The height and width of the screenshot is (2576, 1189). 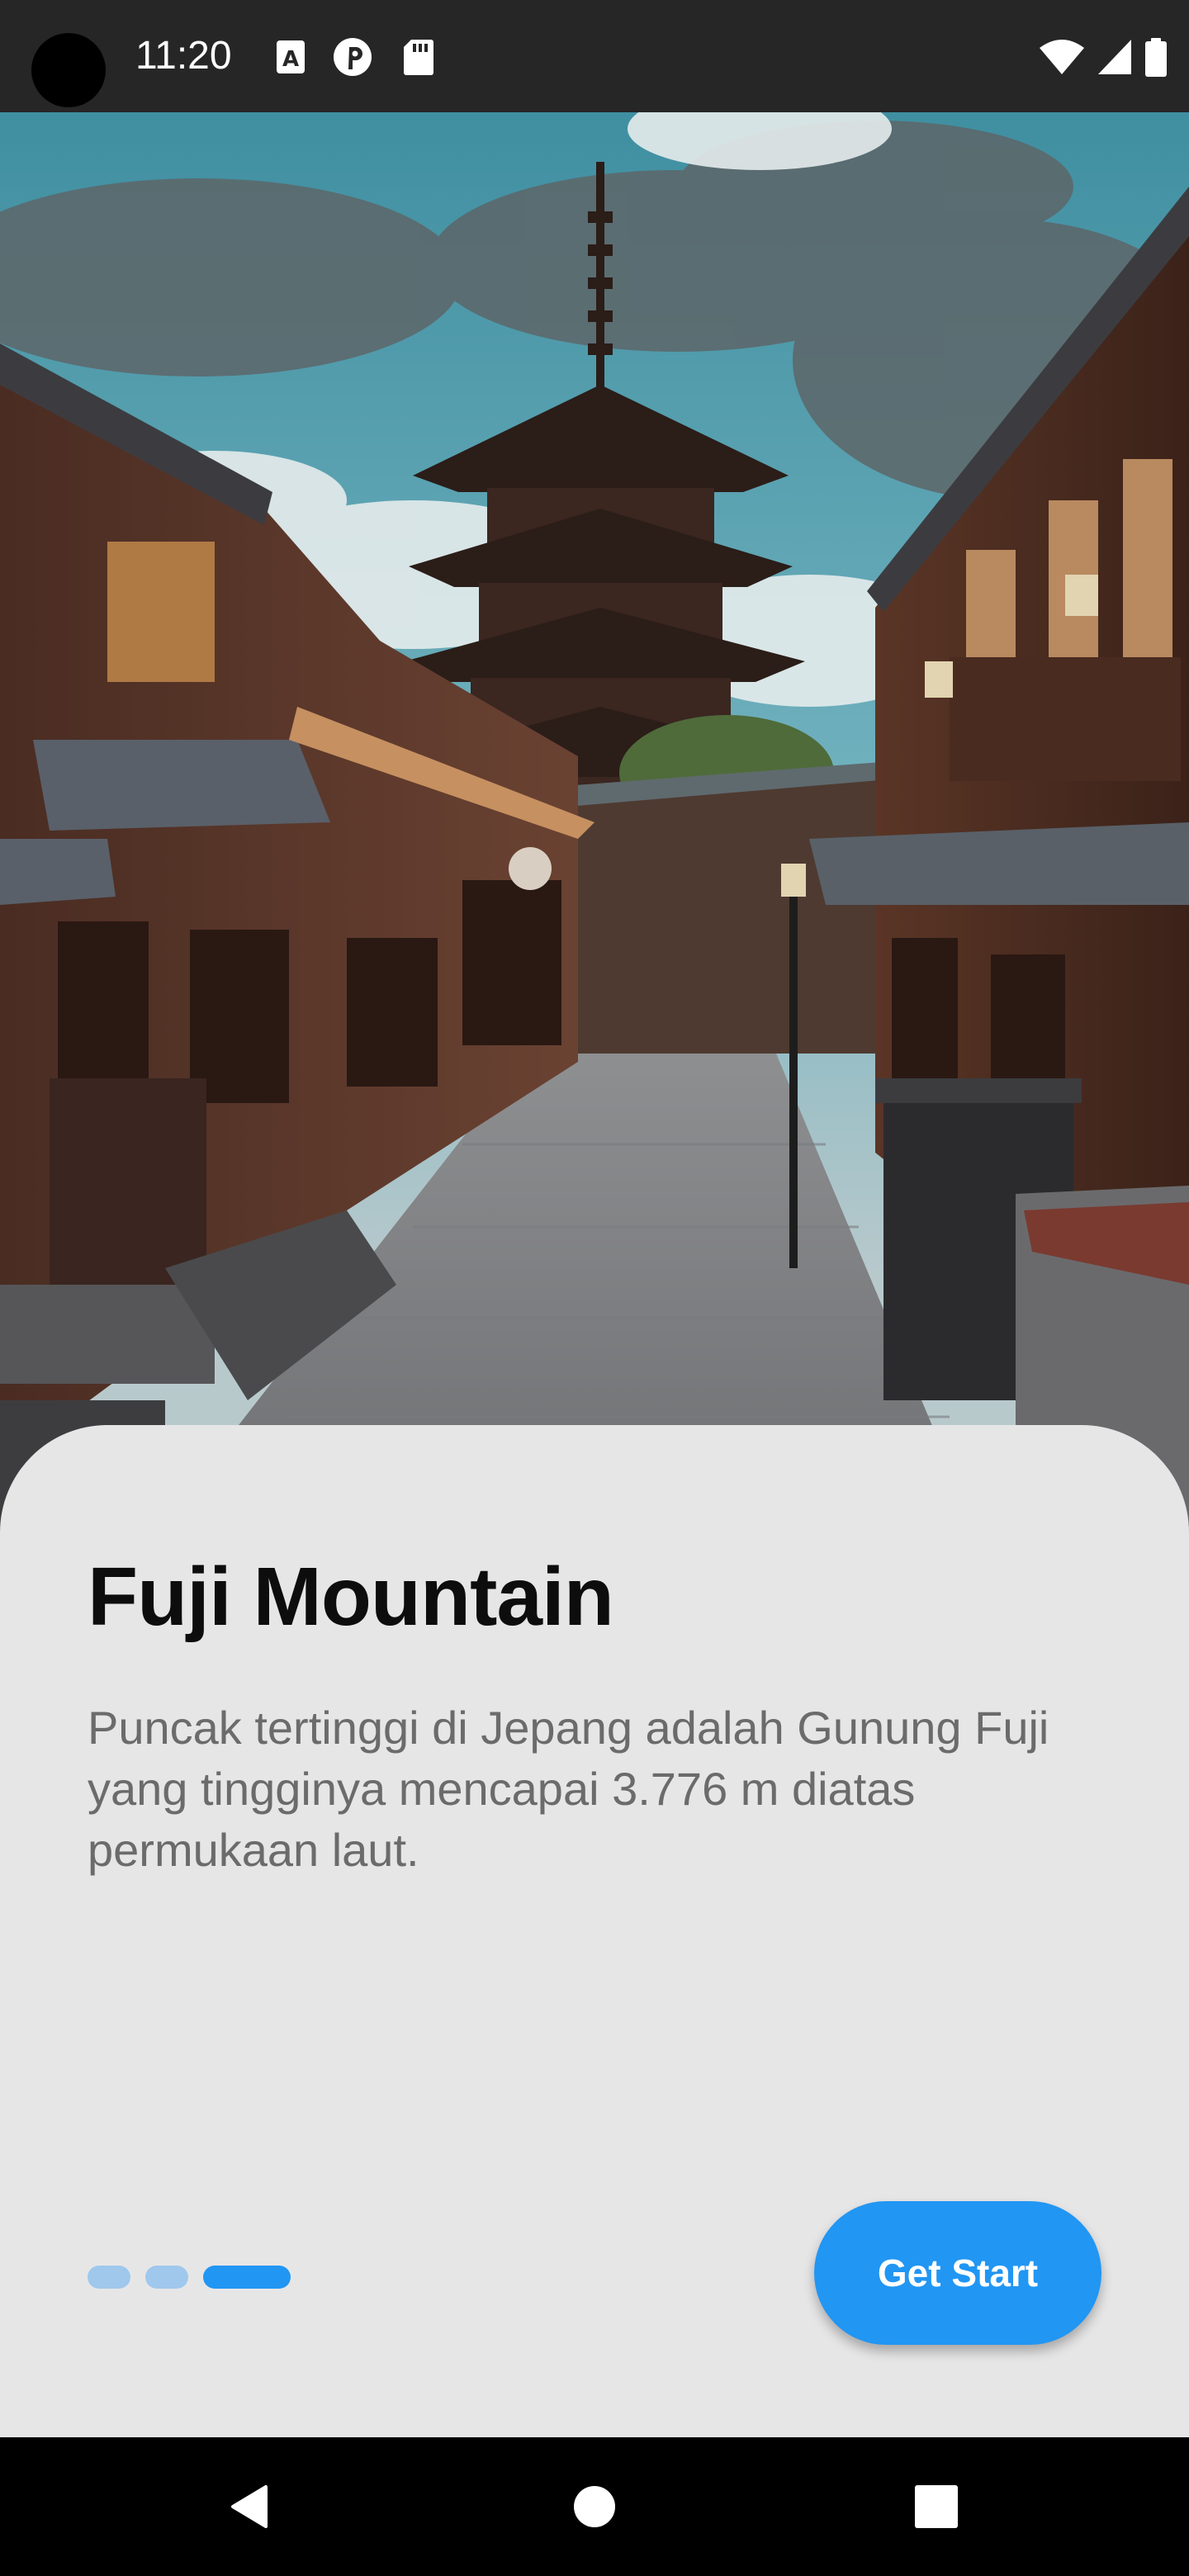 I want to click on camera-cutout, so click(x=68, y=70).